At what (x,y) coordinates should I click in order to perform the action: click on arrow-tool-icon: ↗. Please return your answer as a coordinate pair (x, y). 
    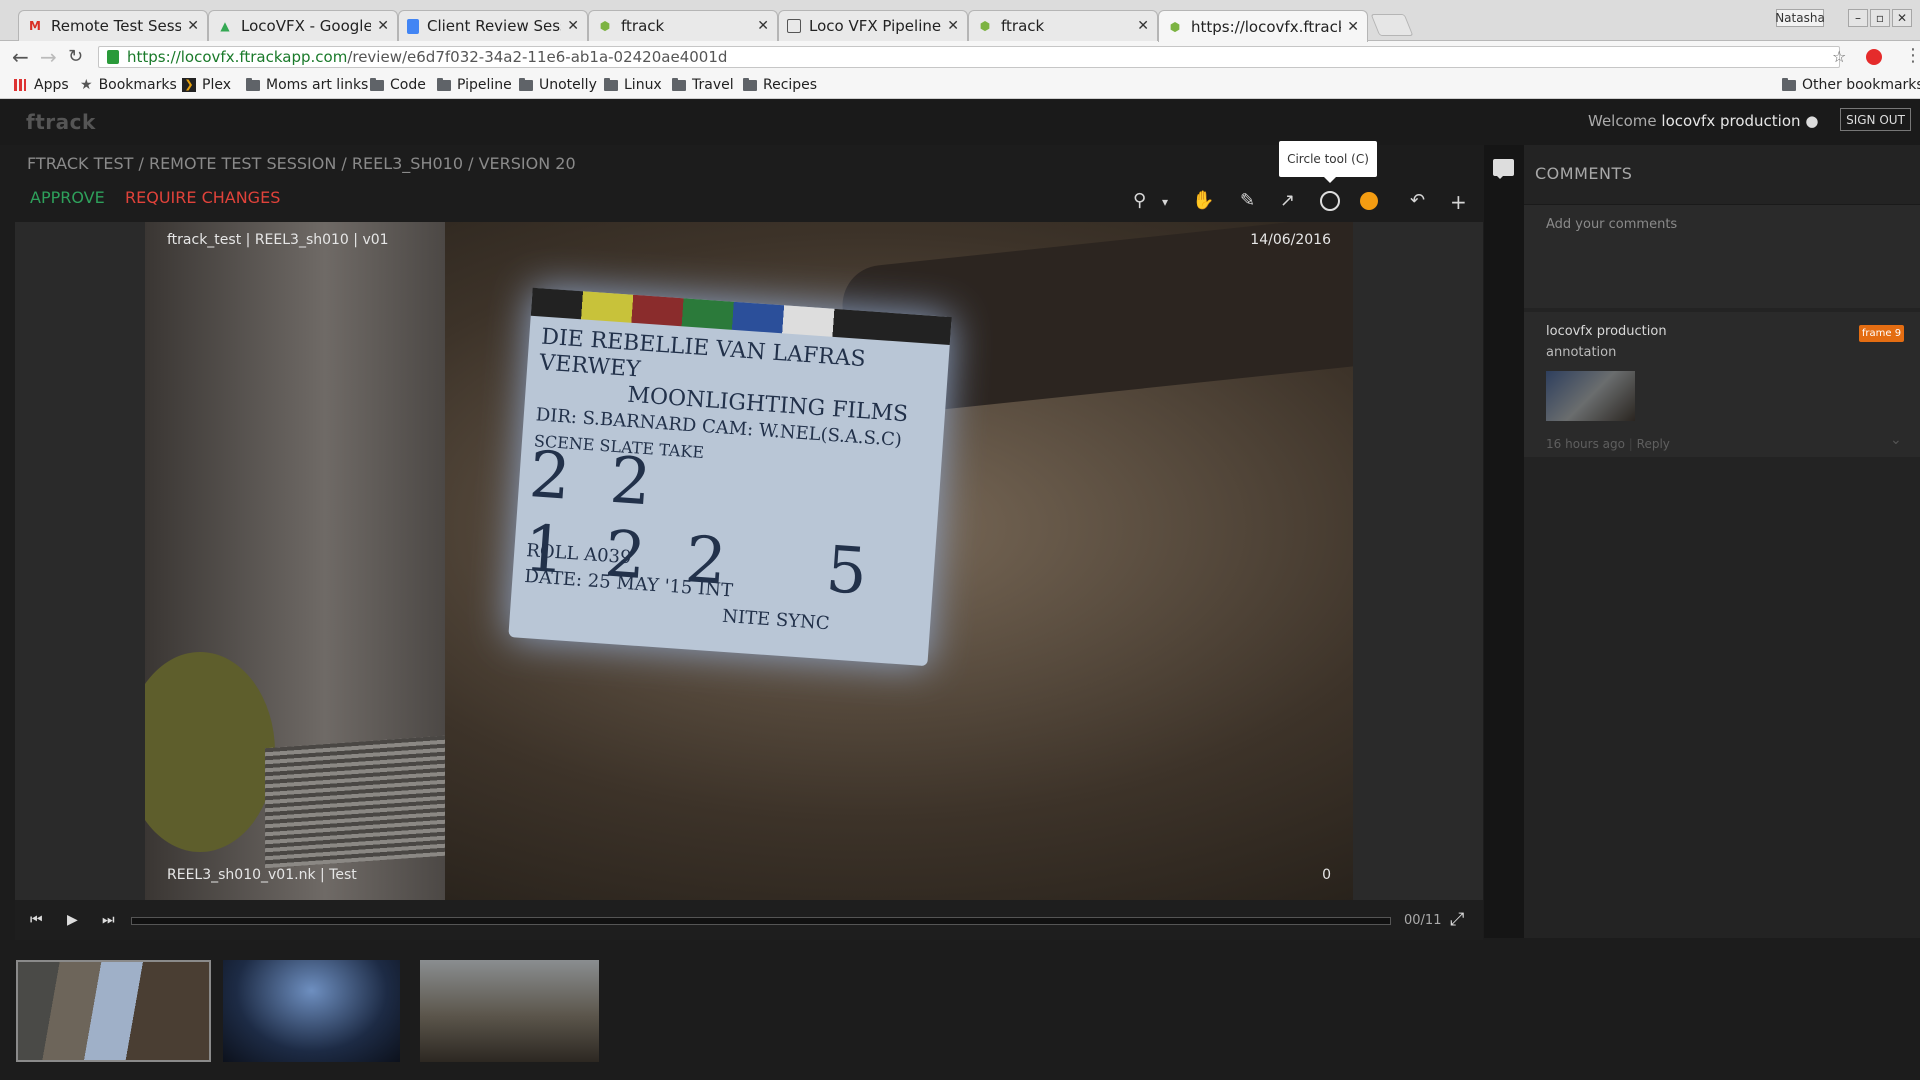
    Looking at the image, I should click on (1287, 200).